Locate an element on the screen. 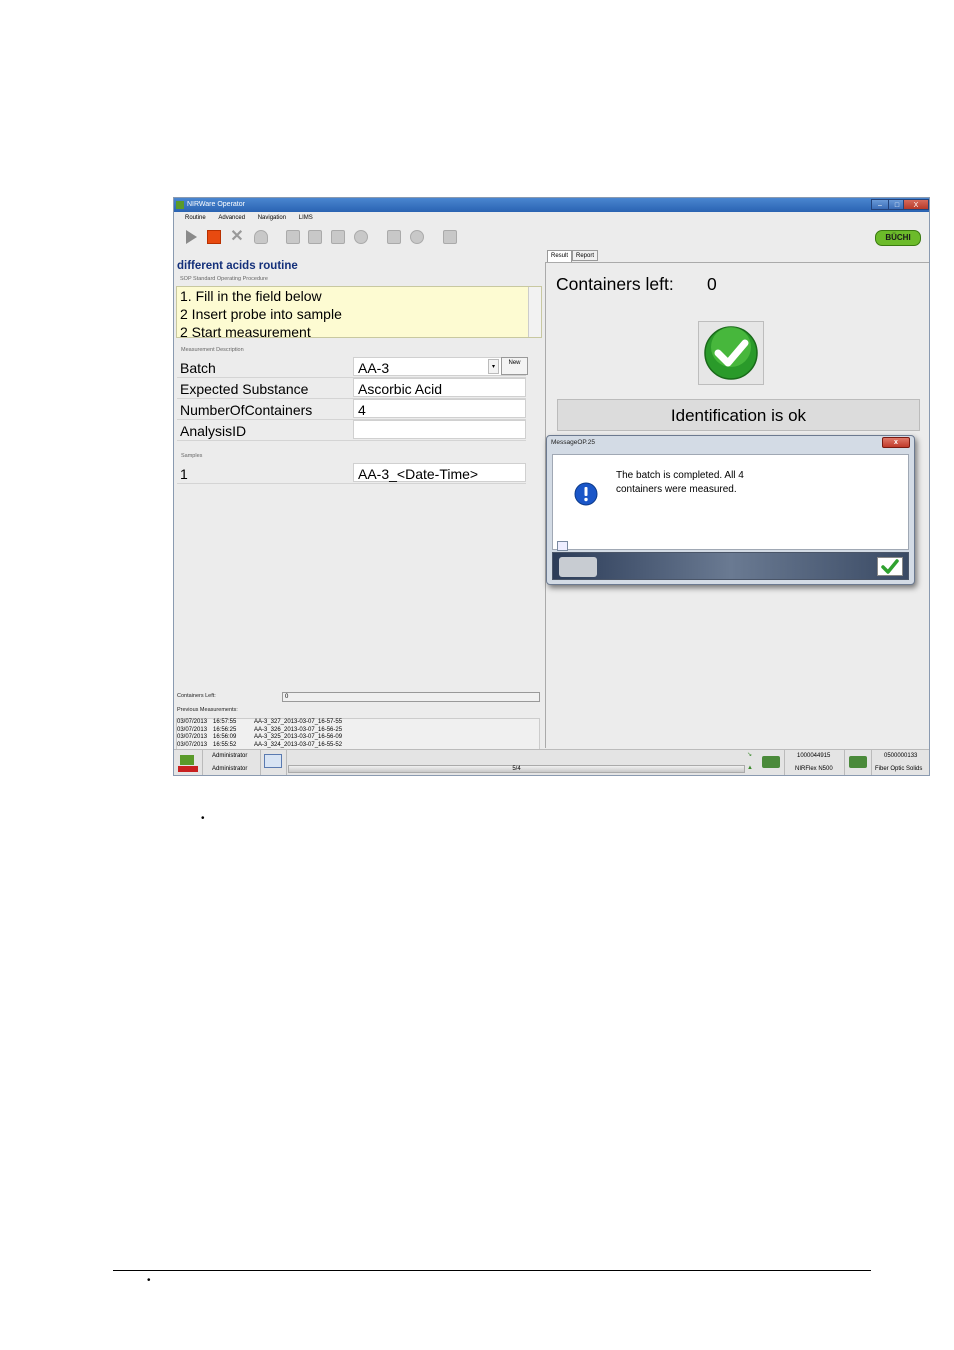  containers-left-label: Containers Left: is located at coordinates (196, 696).